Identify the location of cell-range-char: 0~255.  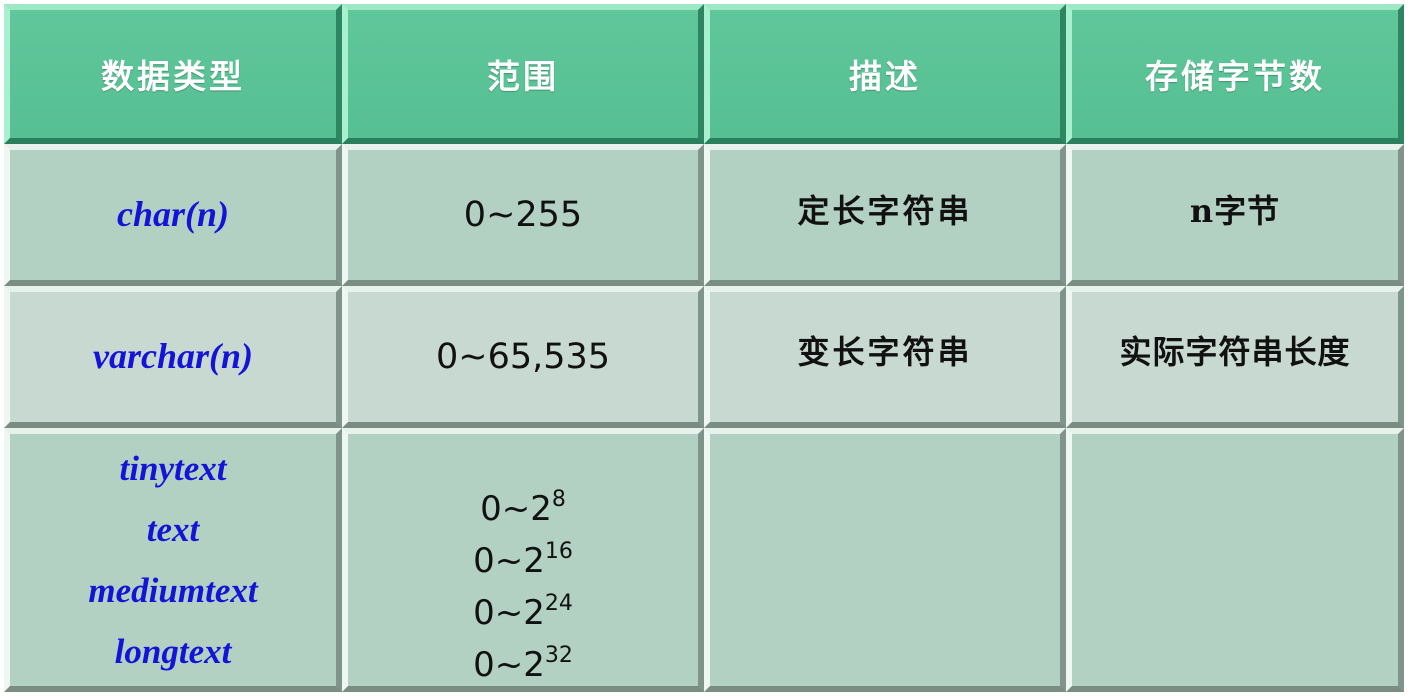
(523, 215).